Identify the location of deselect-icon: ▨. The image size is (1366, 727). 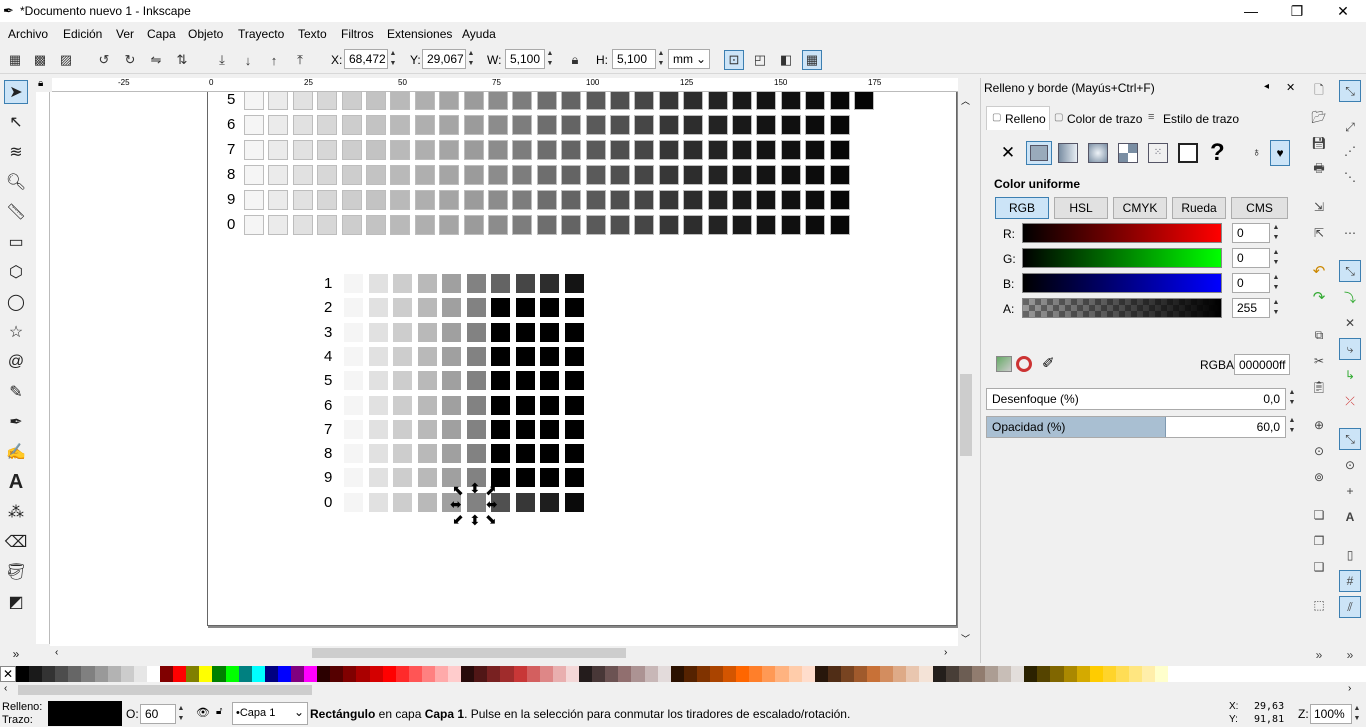
(66, 60).